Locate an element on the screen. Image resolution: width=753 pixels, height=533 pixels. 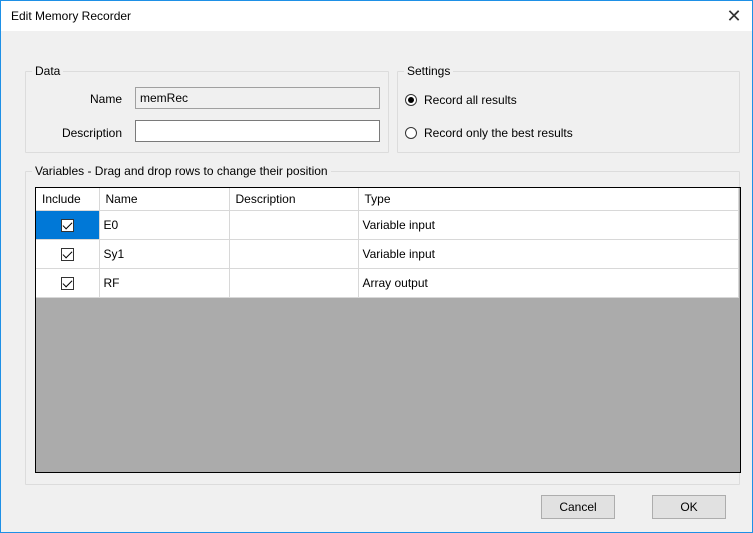
name-cell: E0 is located at coordinates (164, 225).